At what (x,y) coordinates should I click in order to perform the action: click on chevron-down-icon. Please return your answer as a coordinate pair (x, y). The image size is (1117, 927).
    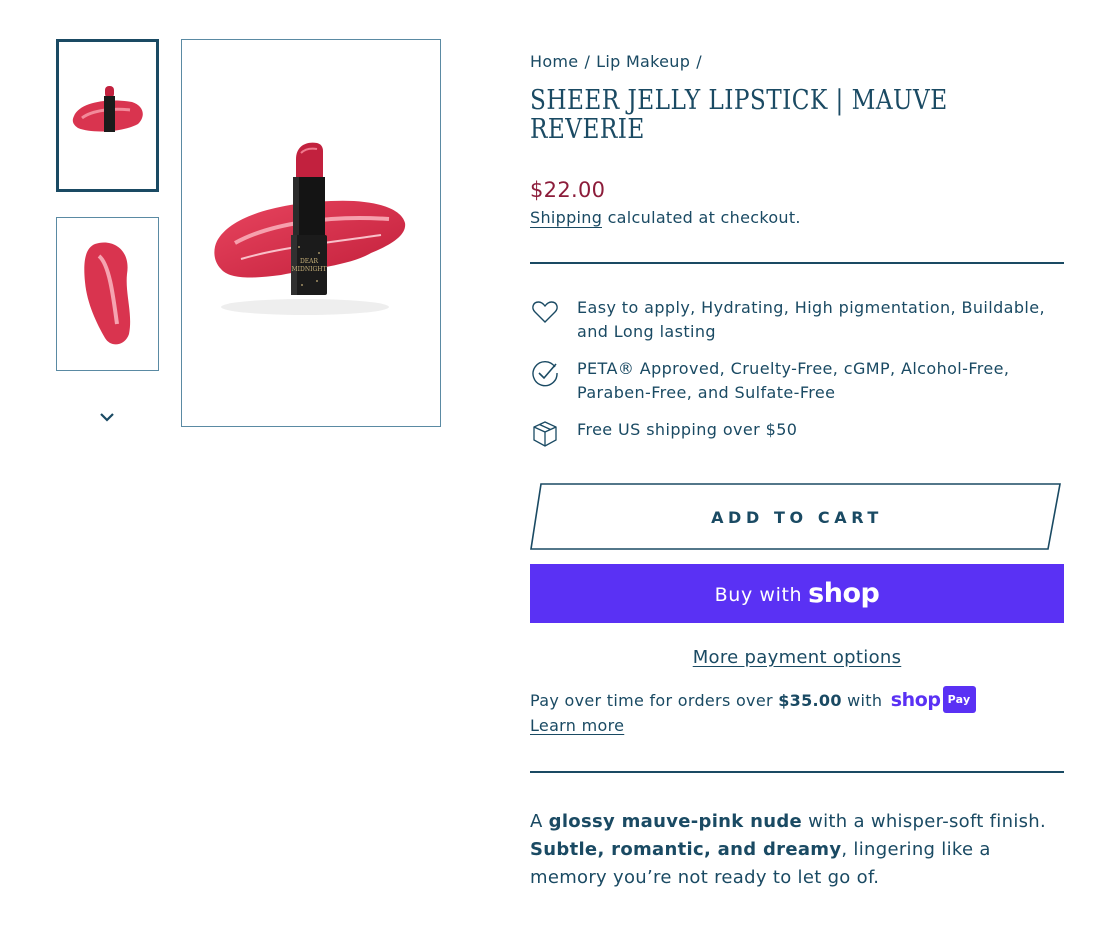
    Looking at the image, I should click on (107, 417).